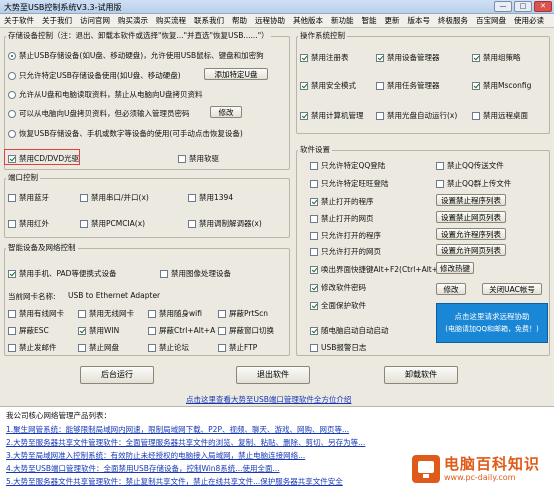 The width and height of the screenshot is (554, 494). Describe the element at coordinates (175, 313) in the screenshot. I see `net-item: 禁用随身wifi` at that location.